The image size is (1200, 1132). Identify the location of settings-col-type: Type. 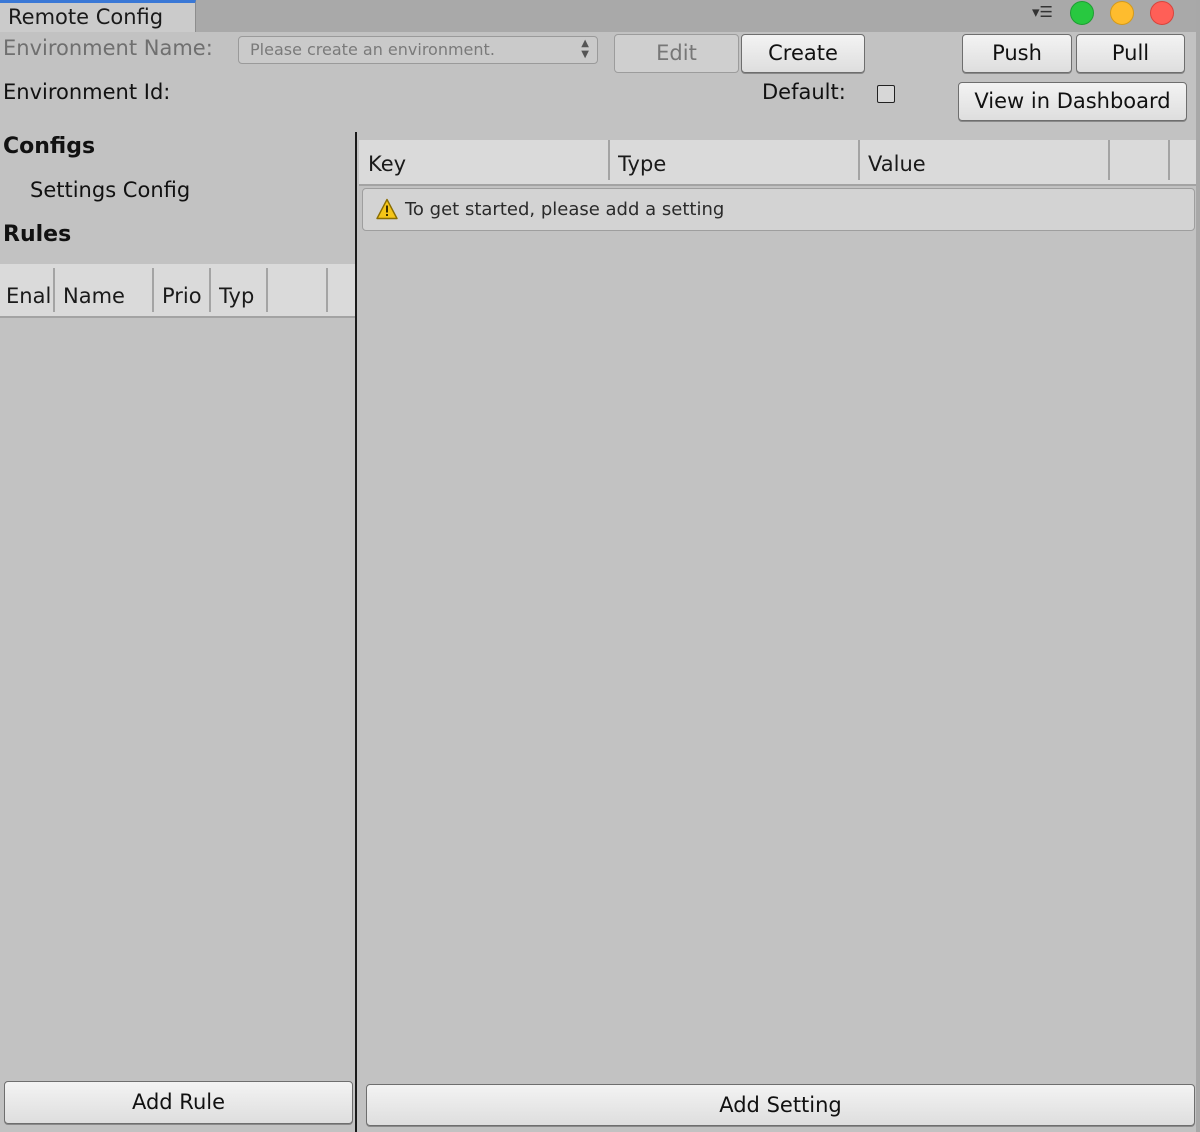
(642, 164).